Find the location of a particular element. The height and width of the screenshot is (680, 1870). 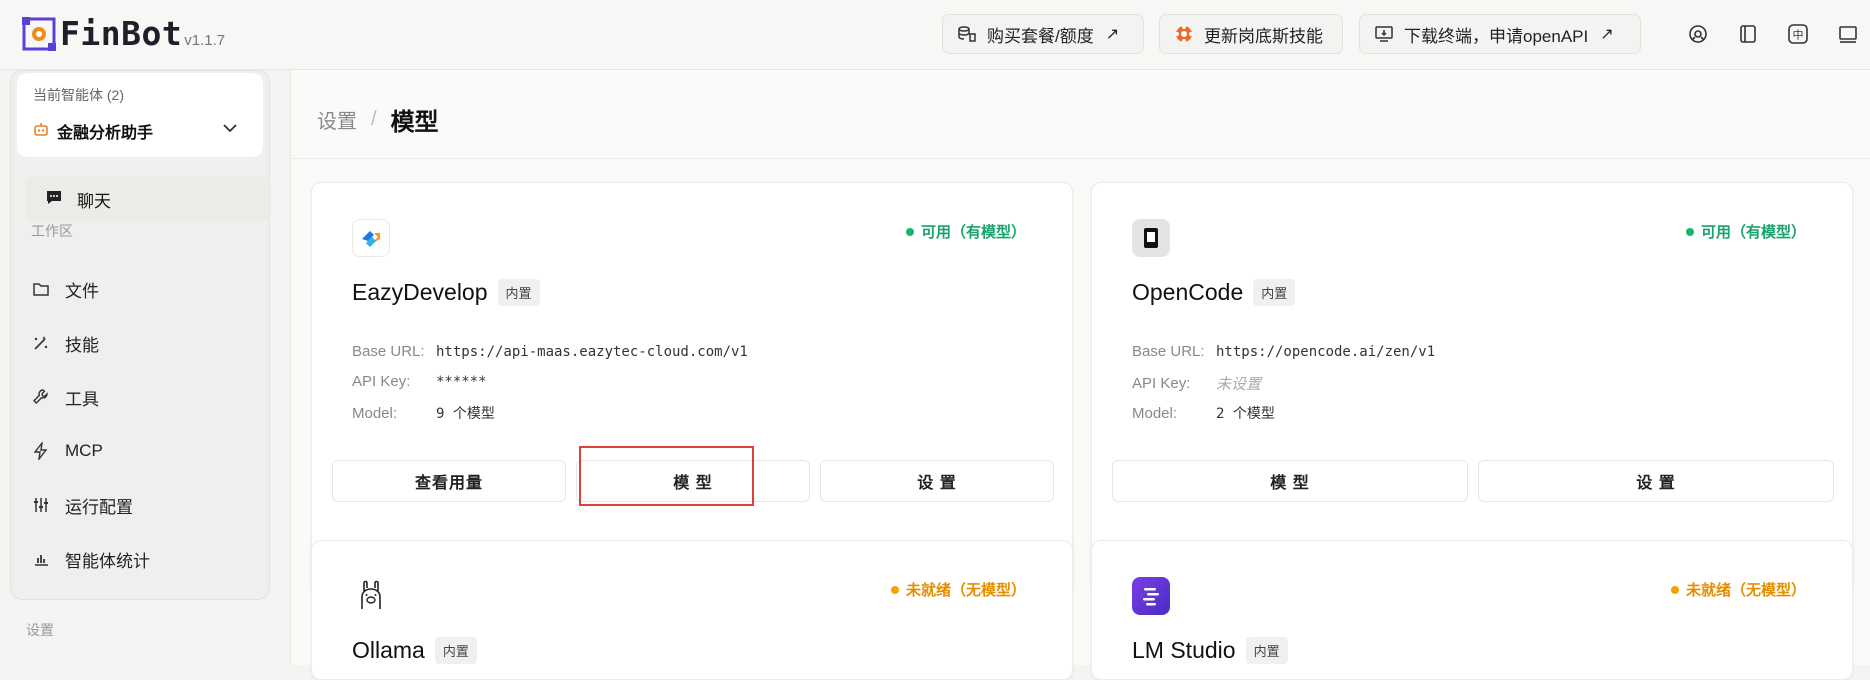

workspace-section-label: 工作区 is located at coordinates (52, 231).